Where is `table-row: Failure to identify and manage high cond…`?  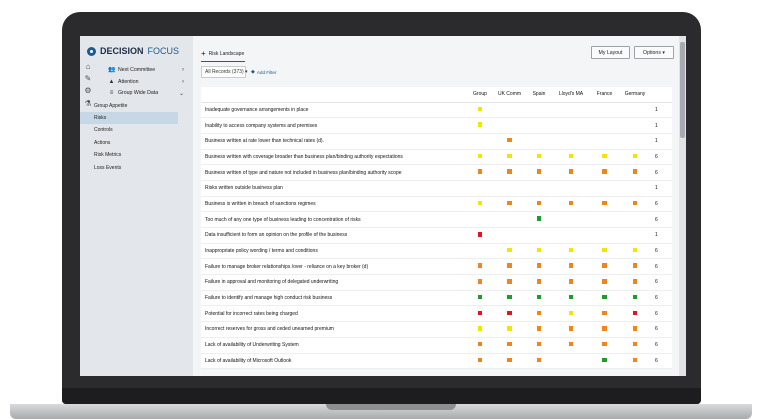 table-row: Failure to identify and manage high cond… is located at coordinates (436, 298).